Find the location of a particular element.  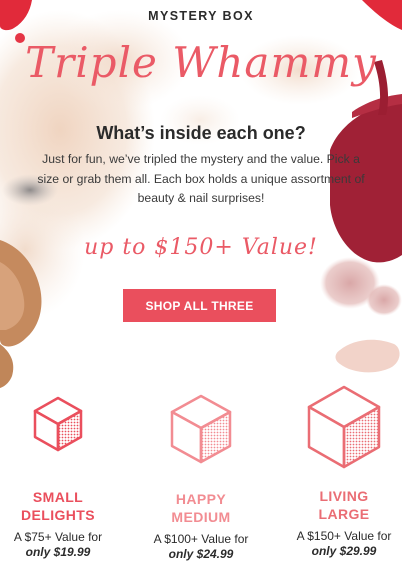

page-title: Triple Whammy is located at coordinates (201, 62).